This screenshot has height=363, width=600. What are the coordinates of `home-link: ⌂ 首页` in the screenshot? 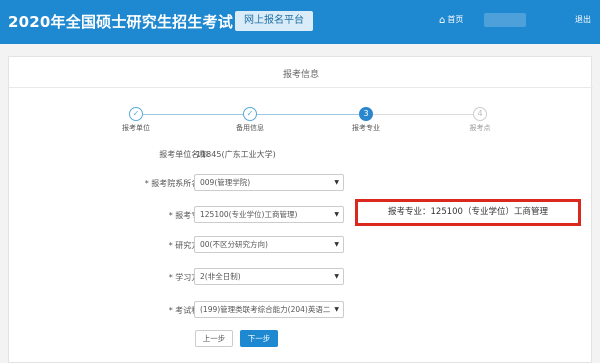 It's located at (451, 20).